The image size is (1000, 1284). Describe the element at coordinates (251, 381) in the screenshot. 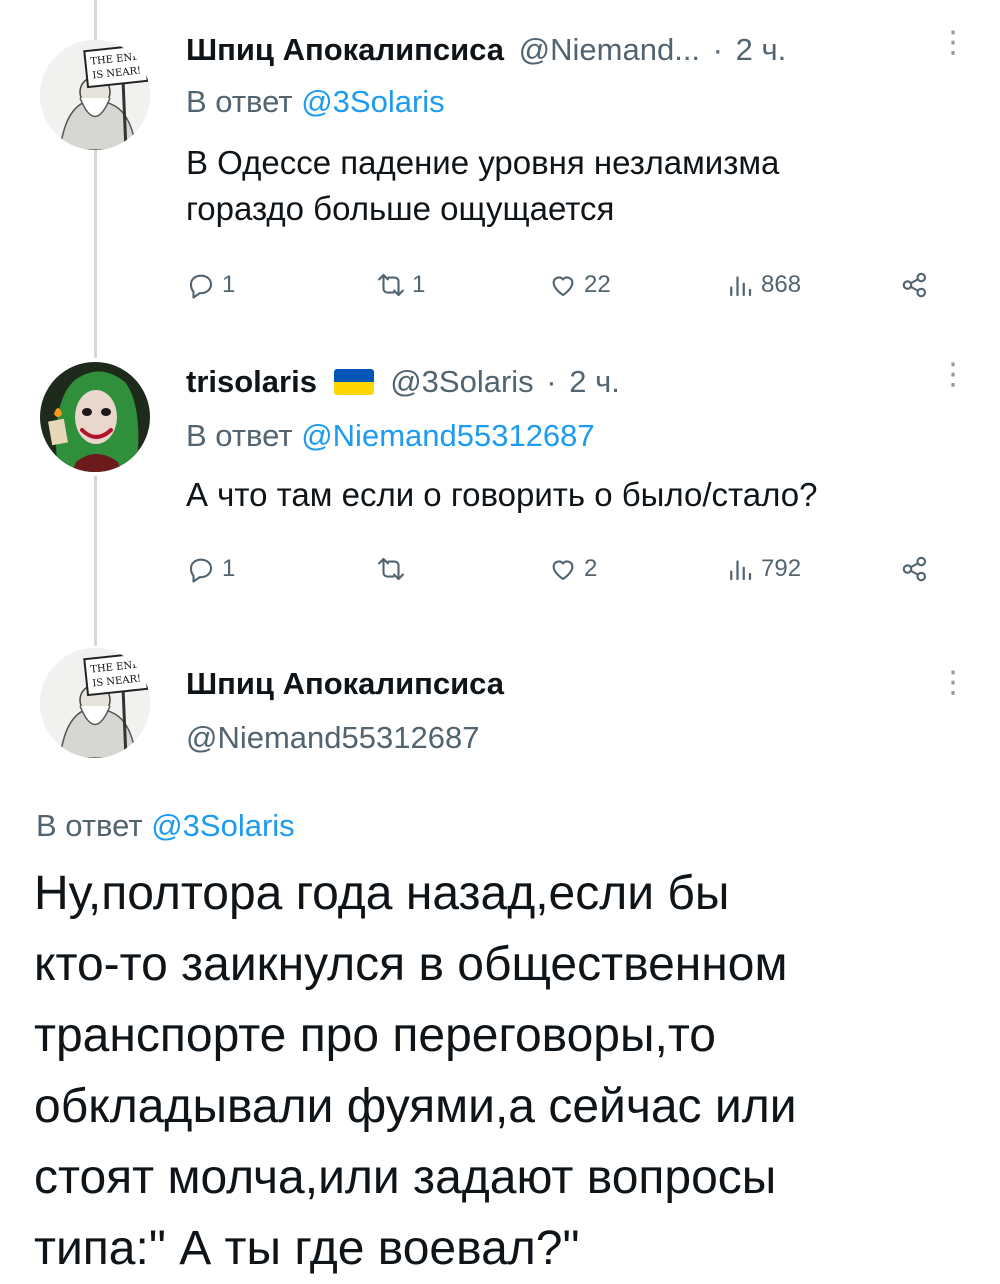

I see `author-name: trisolaris` at that location.